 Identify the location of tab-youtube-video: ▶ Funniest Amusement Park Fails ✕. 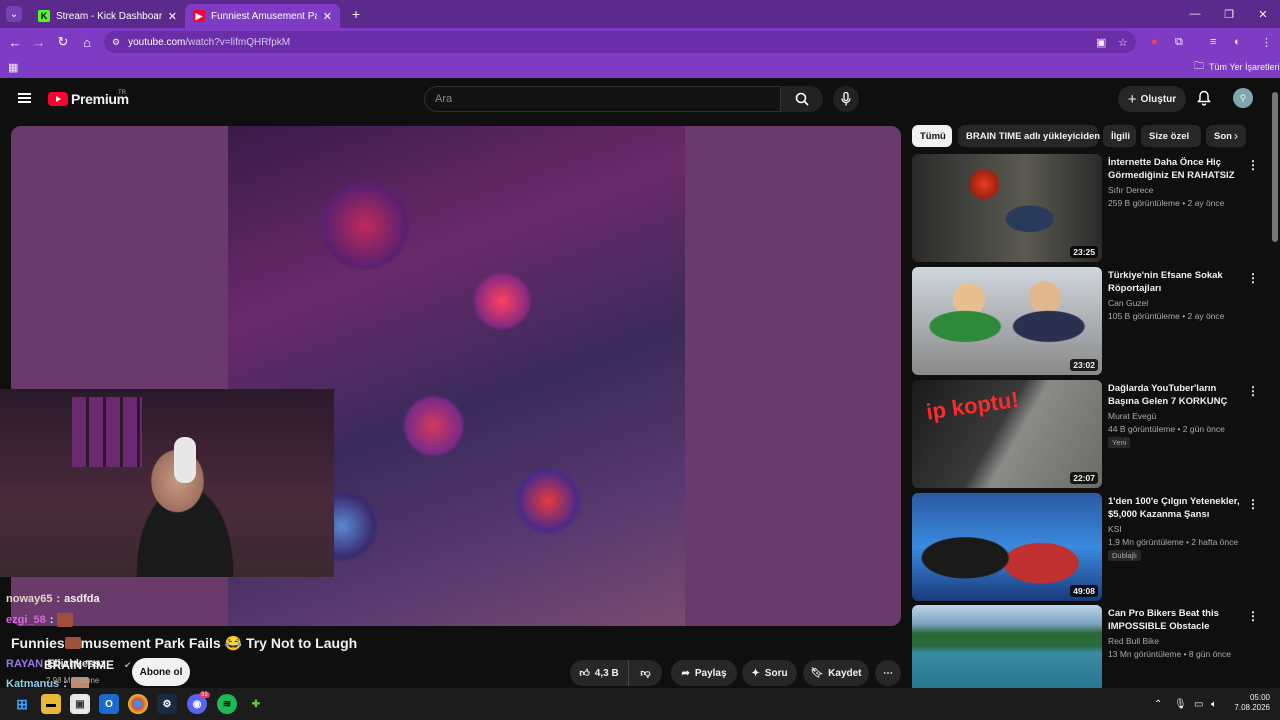
(262, 16).